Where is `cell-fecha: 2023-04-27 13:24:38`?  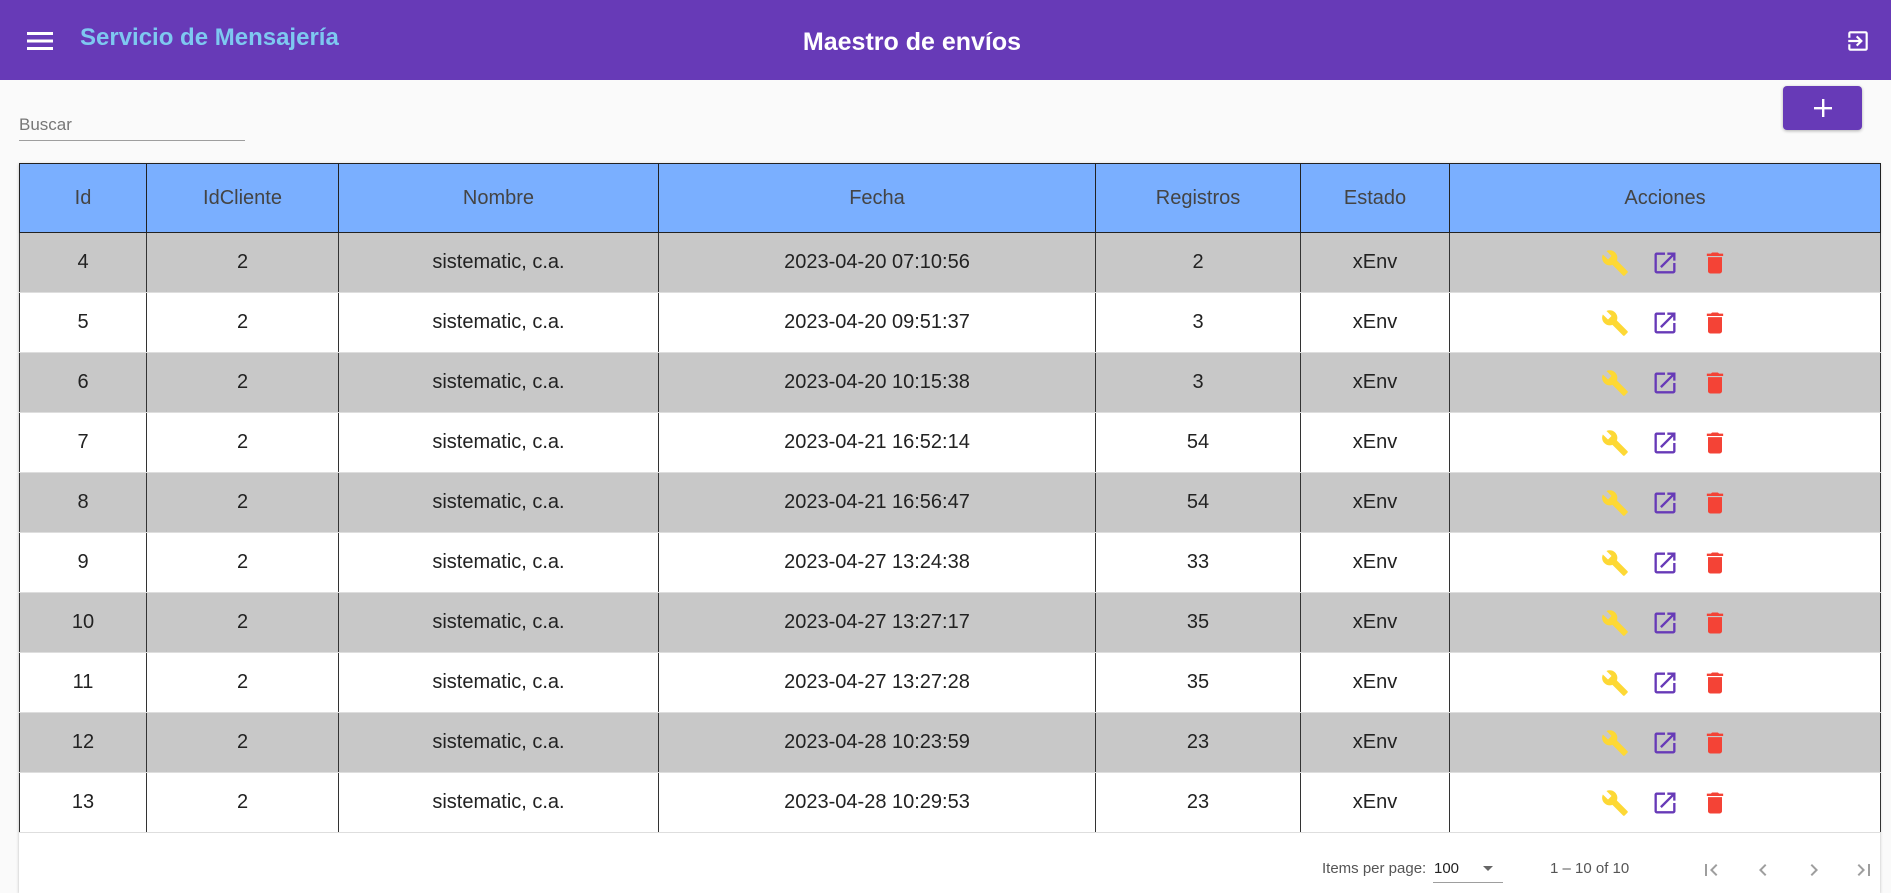
cell-fecha: 2023-04-27 13:24:38 is located at coordinates (877, 562).